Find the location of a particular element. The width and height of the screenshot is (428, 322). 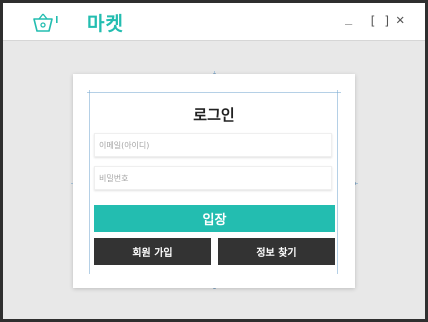

layout-guide is located at coordinates (214, 92).